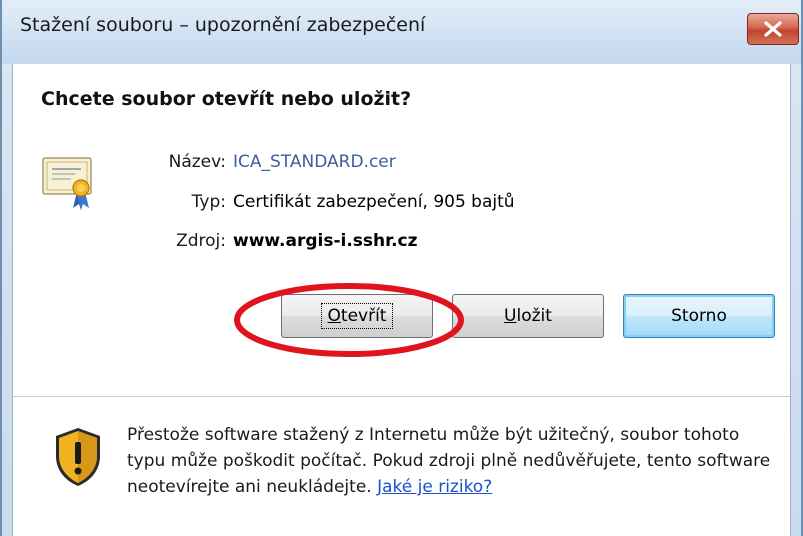 The height and width of the screenshot is (536, 803). What do you see at coordinates (201, 241) in the screenshot?
I see `source-label: Zdroj:` at bounding box center [201, 241].